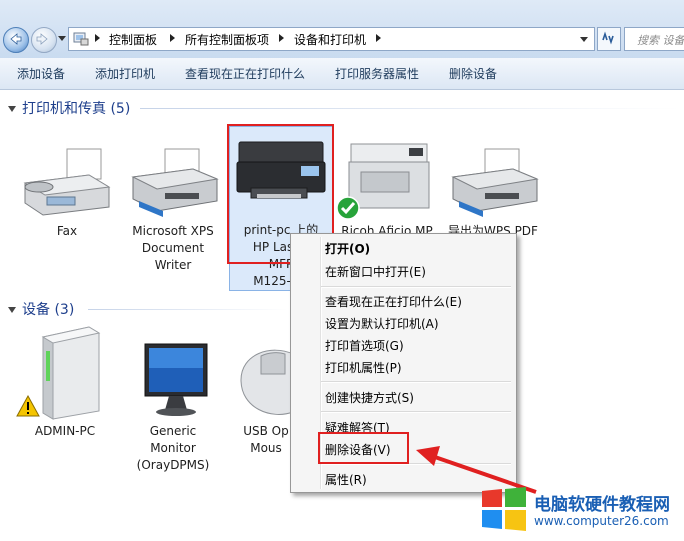 This screenshot has width=684, height=541. I want to click on menu-item-printing-preferences: 打印首选项(G), so click(364, 345).